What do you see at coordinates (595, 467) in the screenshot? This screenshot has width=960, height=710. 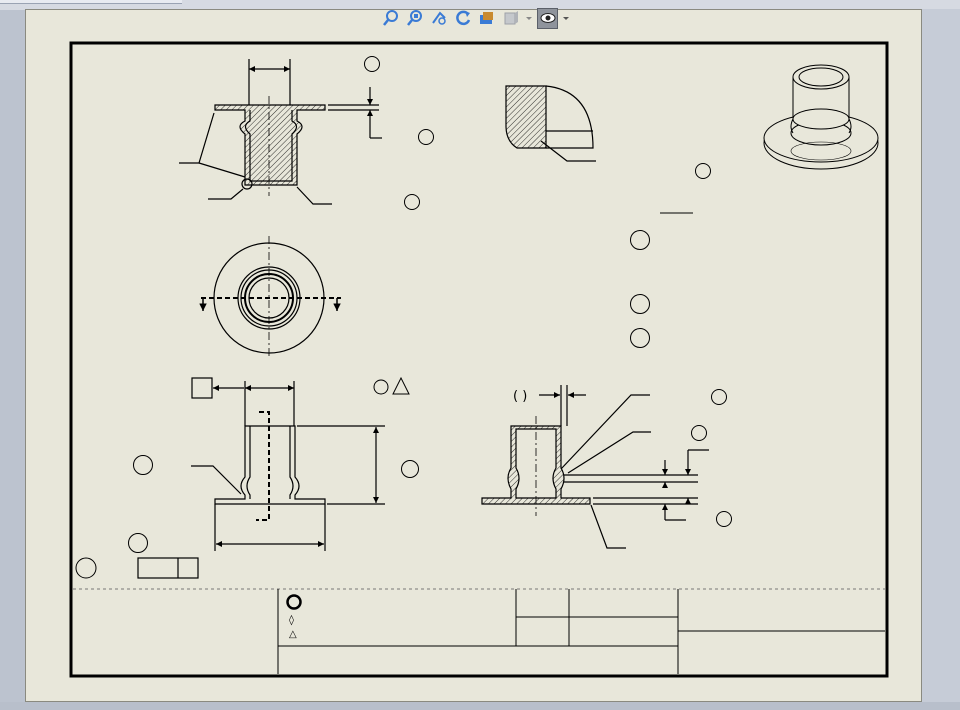 I see `section-view-bottom-right` at bounding box center [595, 467].